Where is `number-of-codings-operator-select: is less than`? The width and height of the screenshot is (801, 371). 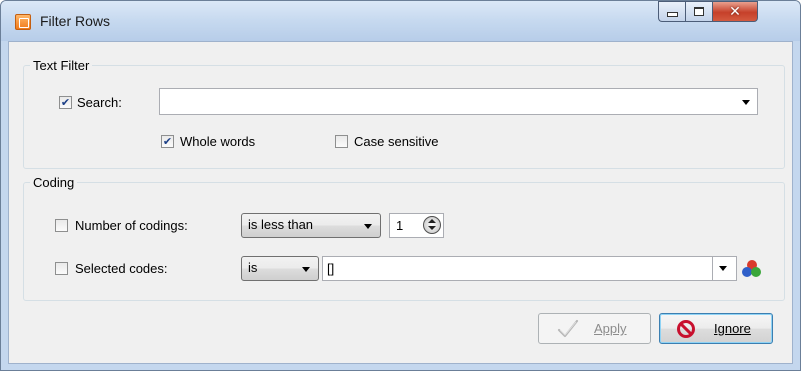 number-of-codings-operator-select: is less than is located at coordinates (311, 225).